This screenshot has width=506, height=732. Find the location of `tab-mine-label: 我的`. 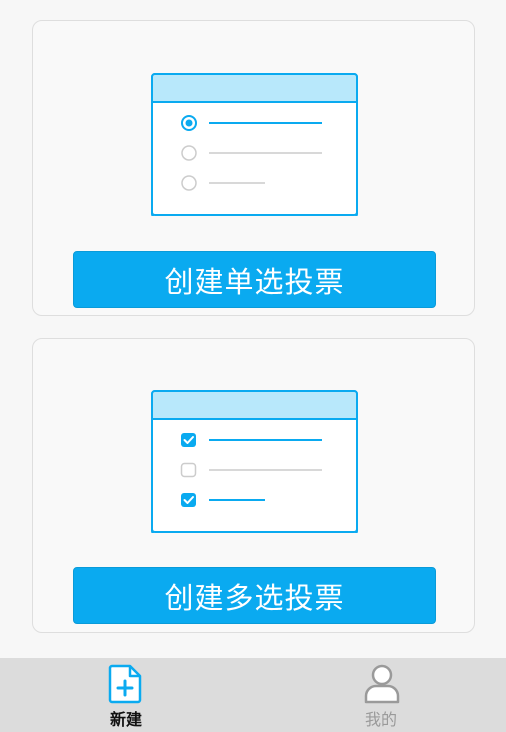

tab-mine-label: 我的 is located at coordinates (380, 719).